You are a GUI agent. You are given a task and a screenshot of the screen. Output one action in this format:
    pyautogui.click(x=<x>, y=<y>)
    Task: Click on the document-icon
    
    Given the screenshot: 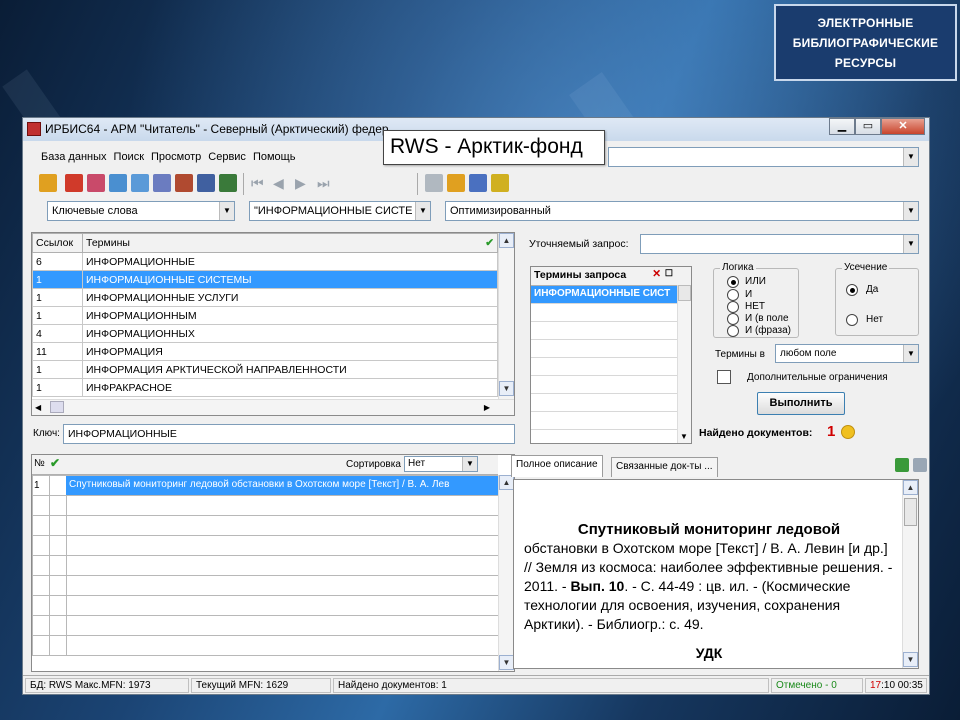 What is the action you would take?
    pyautogui.click(x=228, y=183)
    